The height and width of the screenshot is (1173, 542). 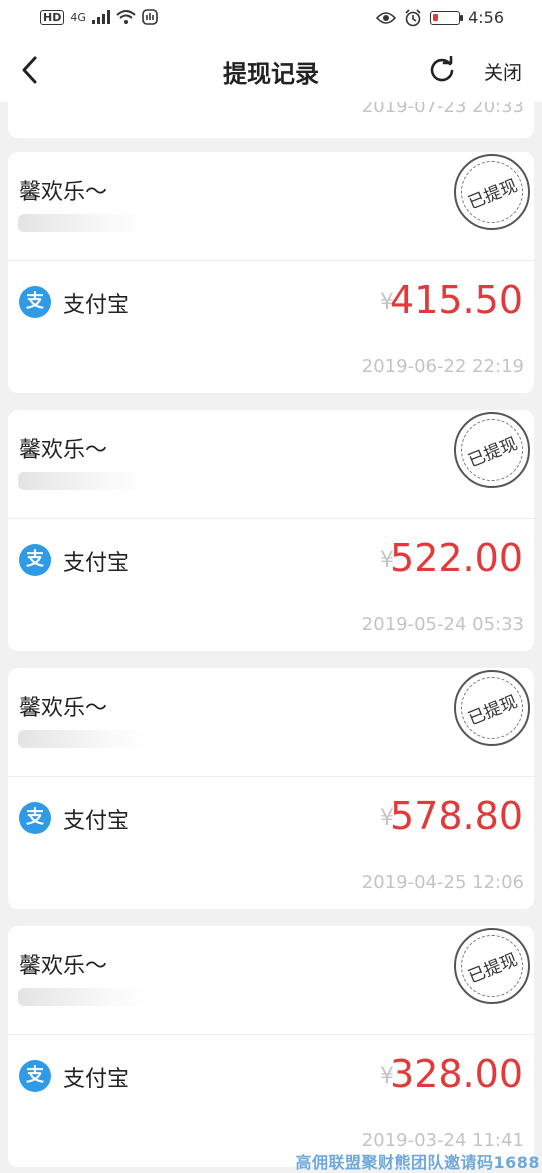 I want to click on refresh-icon, so click(x=442, y=70).